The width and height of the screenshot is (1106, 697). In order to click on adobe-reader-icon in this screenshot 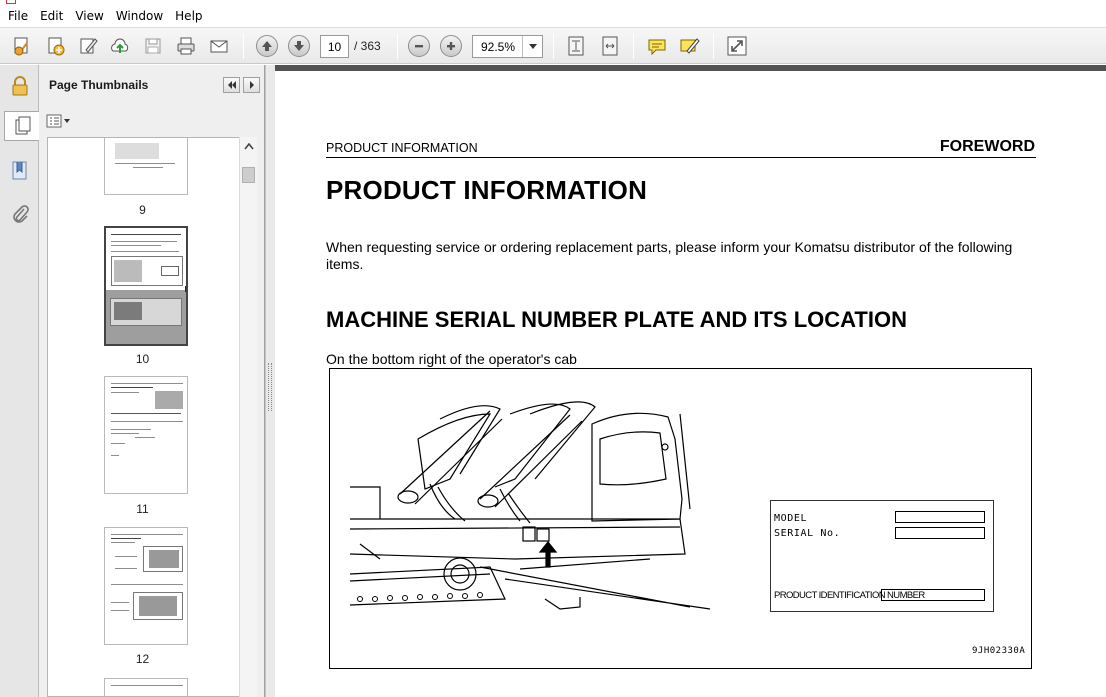, I will do `click(11, 2)`.